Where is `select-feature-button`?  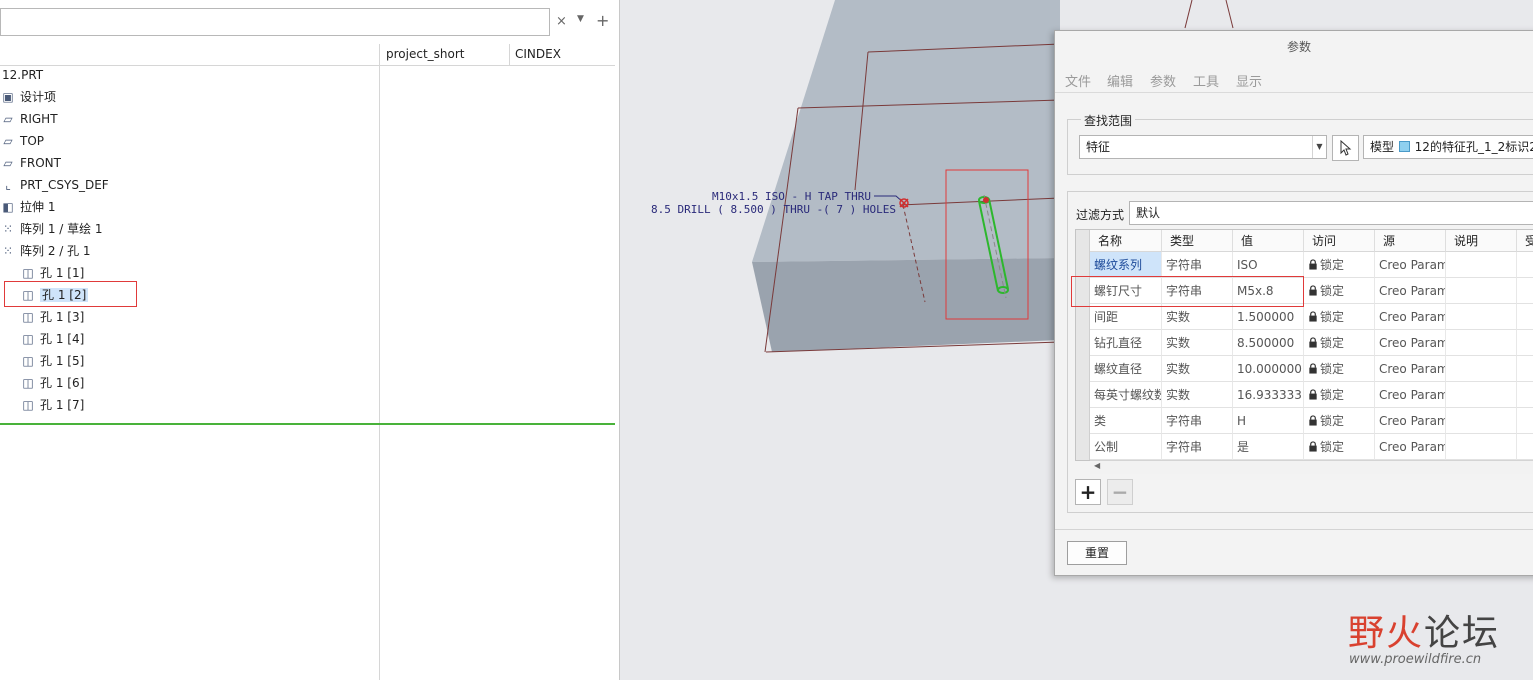 select-feature-button is located at coordinates (1345, 148).